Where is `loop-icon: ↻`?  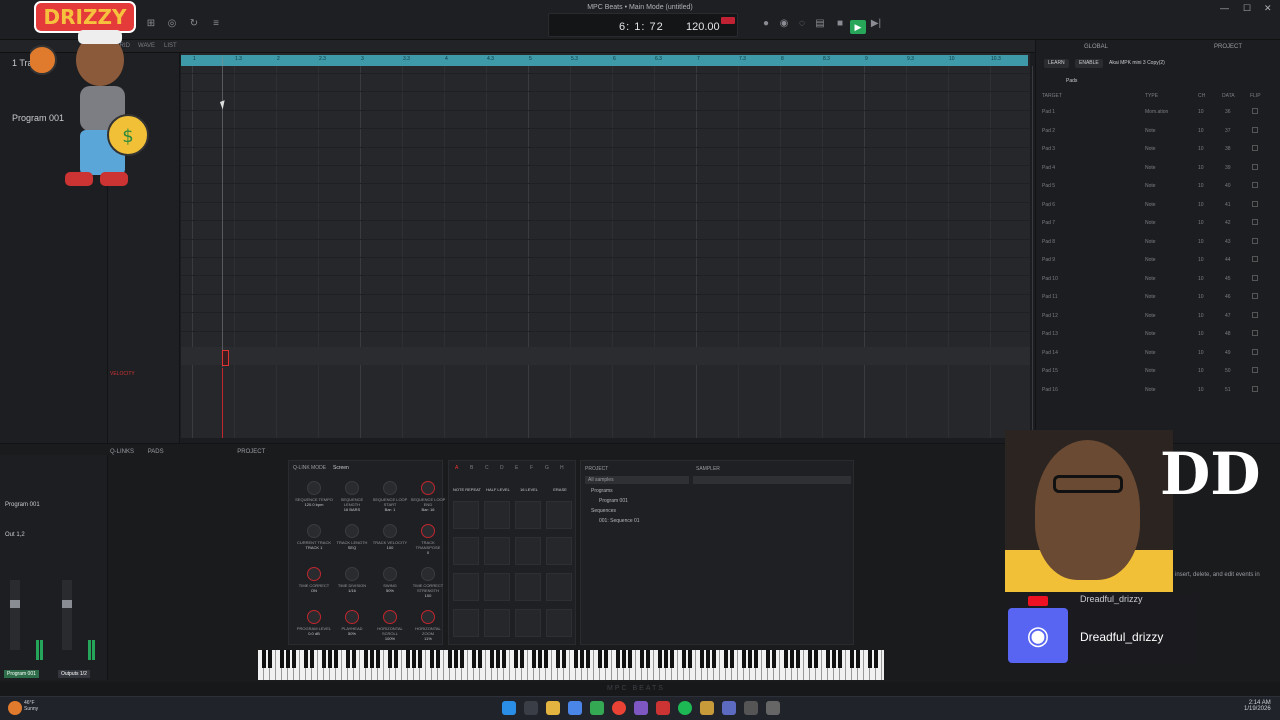 loop-icon: ↻ is located at coordinates (194, 24).